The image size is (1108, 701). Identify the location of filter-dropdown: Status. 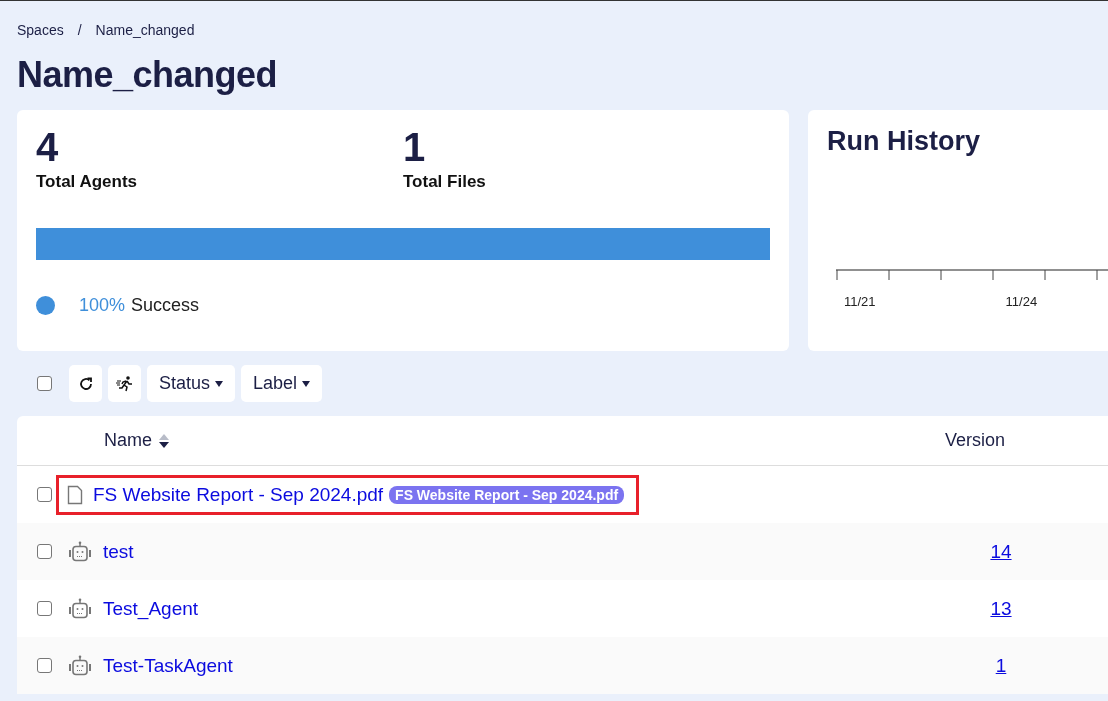
(191, 383).